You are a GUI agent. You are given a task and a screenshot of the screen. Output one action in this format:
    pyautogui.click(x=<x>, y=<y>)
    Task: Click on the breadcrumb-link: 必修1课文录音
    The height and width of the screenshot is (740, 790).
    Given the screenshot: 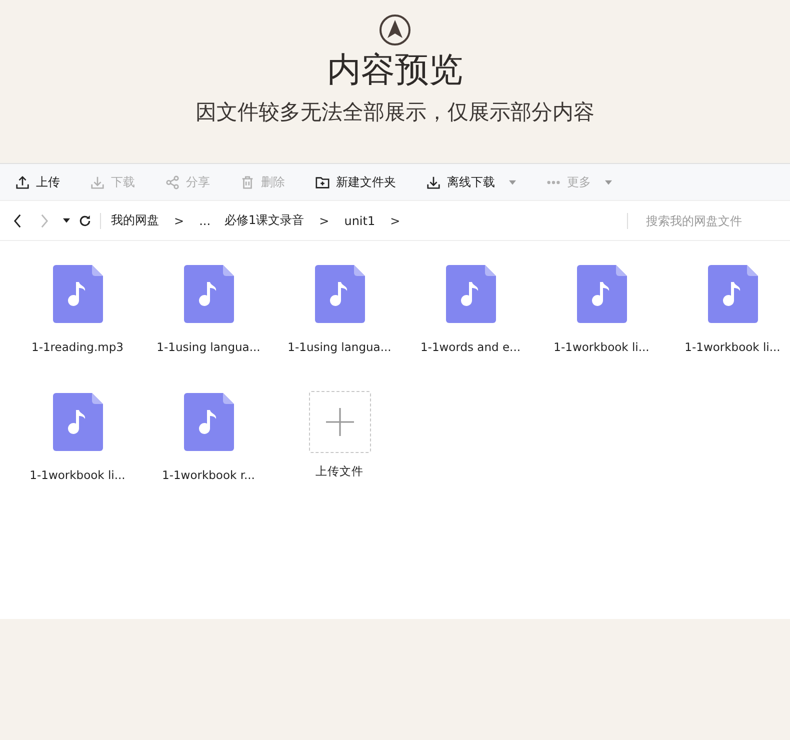 What is the action you would take?
    pyautogui.click(x=264, y=220)
    